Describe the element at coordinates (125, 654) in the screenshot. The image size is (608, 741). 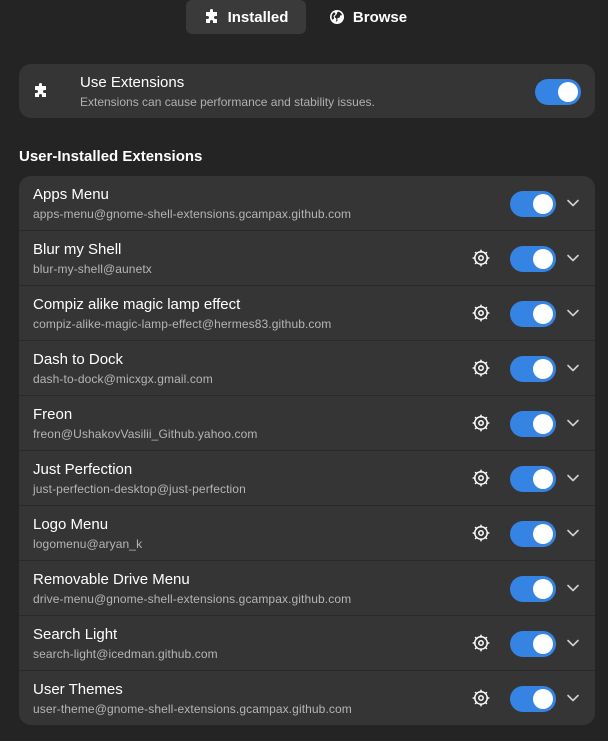
I see `extension-uuid: search-light@icedman.github.com` at that location.